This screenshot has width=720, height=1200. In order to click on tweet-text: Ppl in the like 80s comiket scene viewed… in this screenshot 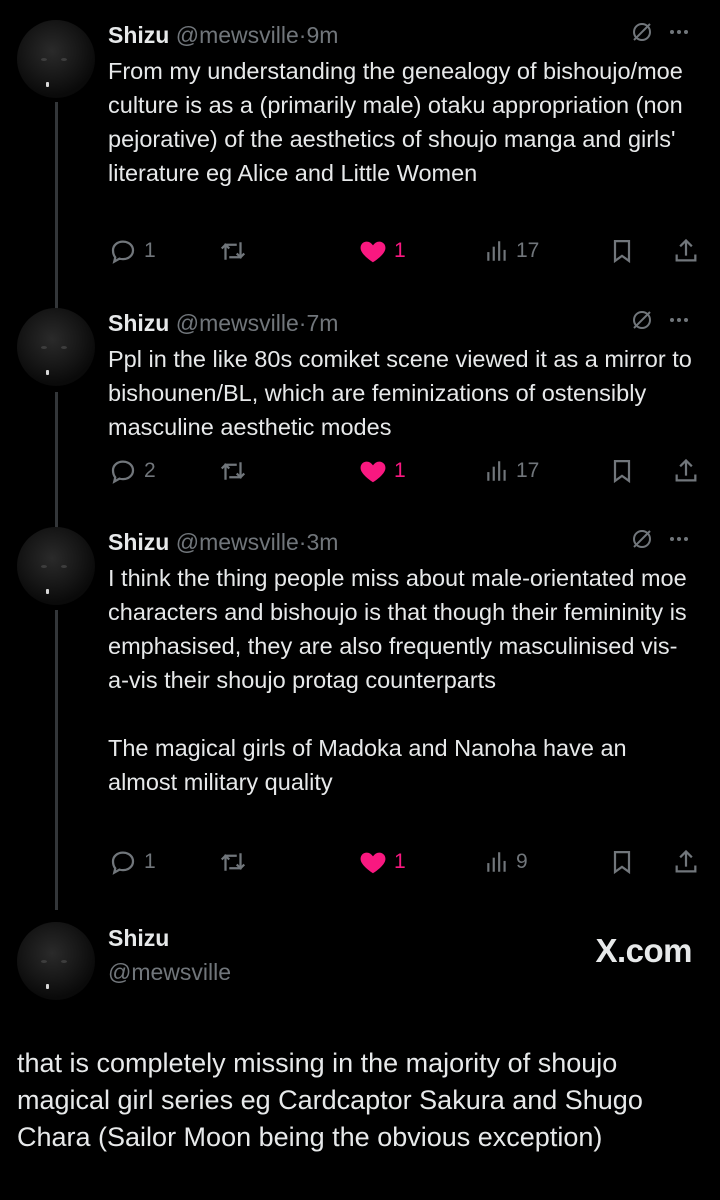, I will do `click(403, 393)`.